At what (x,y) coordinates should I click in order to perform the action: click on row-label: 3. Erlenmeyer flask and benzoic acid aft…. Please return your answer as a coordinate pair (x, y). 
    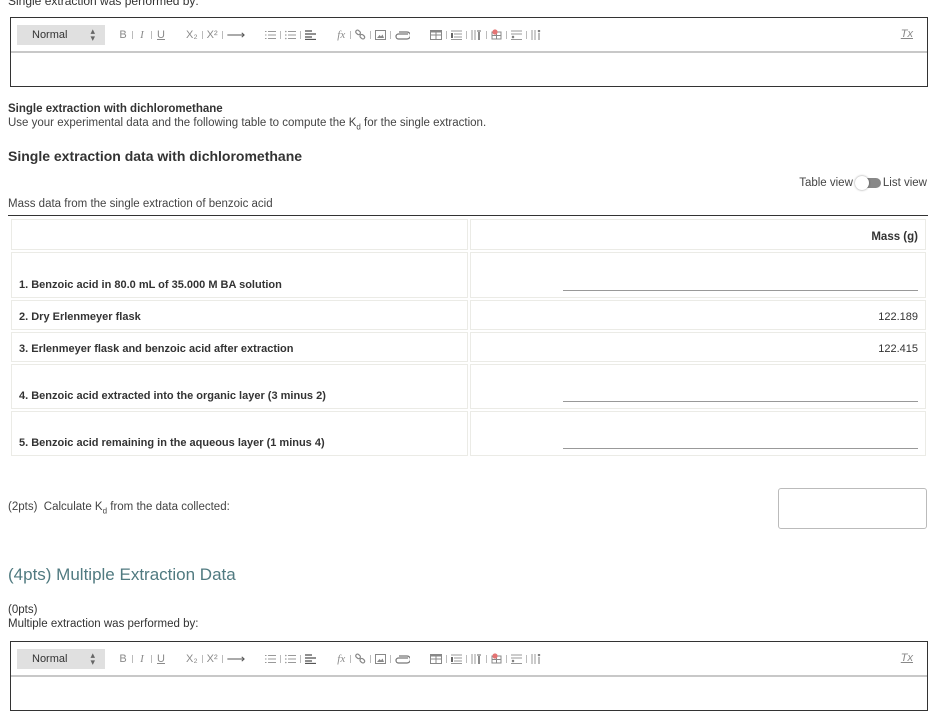
    Looking at the image, I should click on (239, 347).